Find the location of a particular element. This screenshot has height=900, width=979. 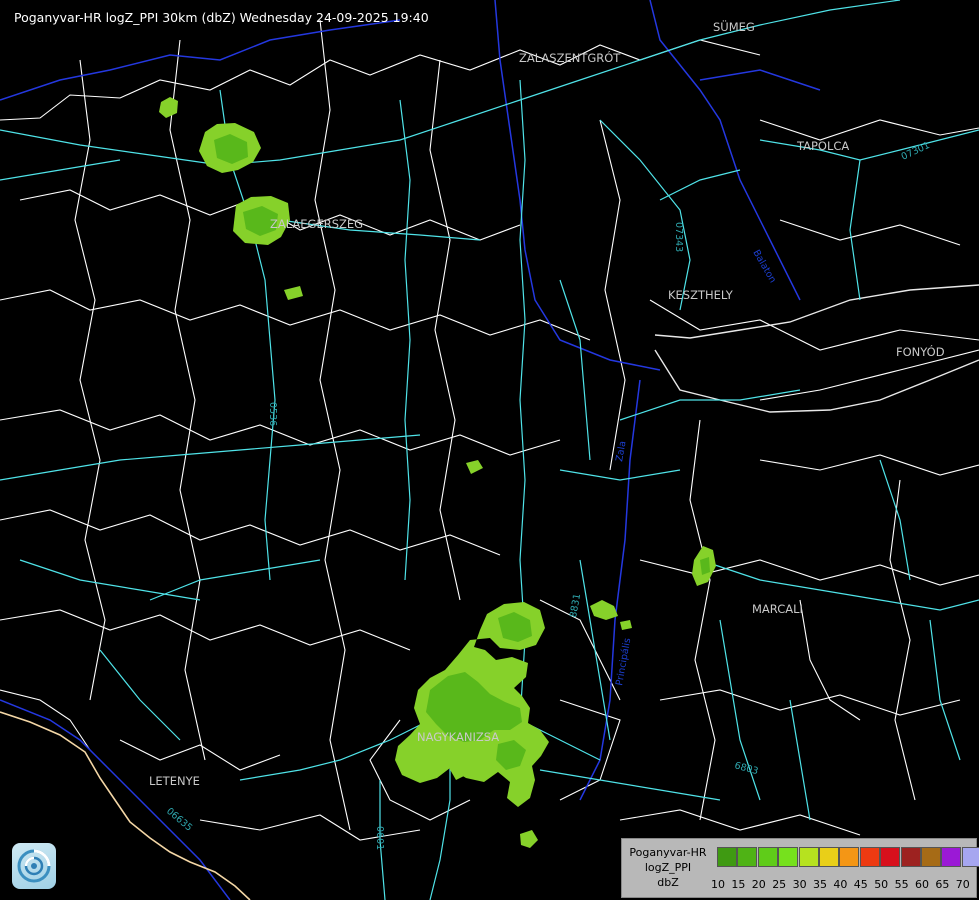

legend-title: Poganyvar-HR logZ_PPI dbZ is located at coordinates (668, 867).